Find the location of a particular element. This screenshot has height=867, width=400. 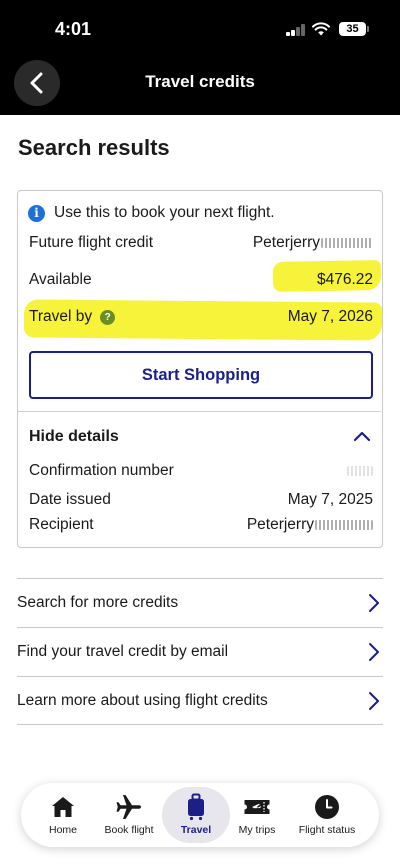

cellular-signal-icon is located at coordinates (296, 30).